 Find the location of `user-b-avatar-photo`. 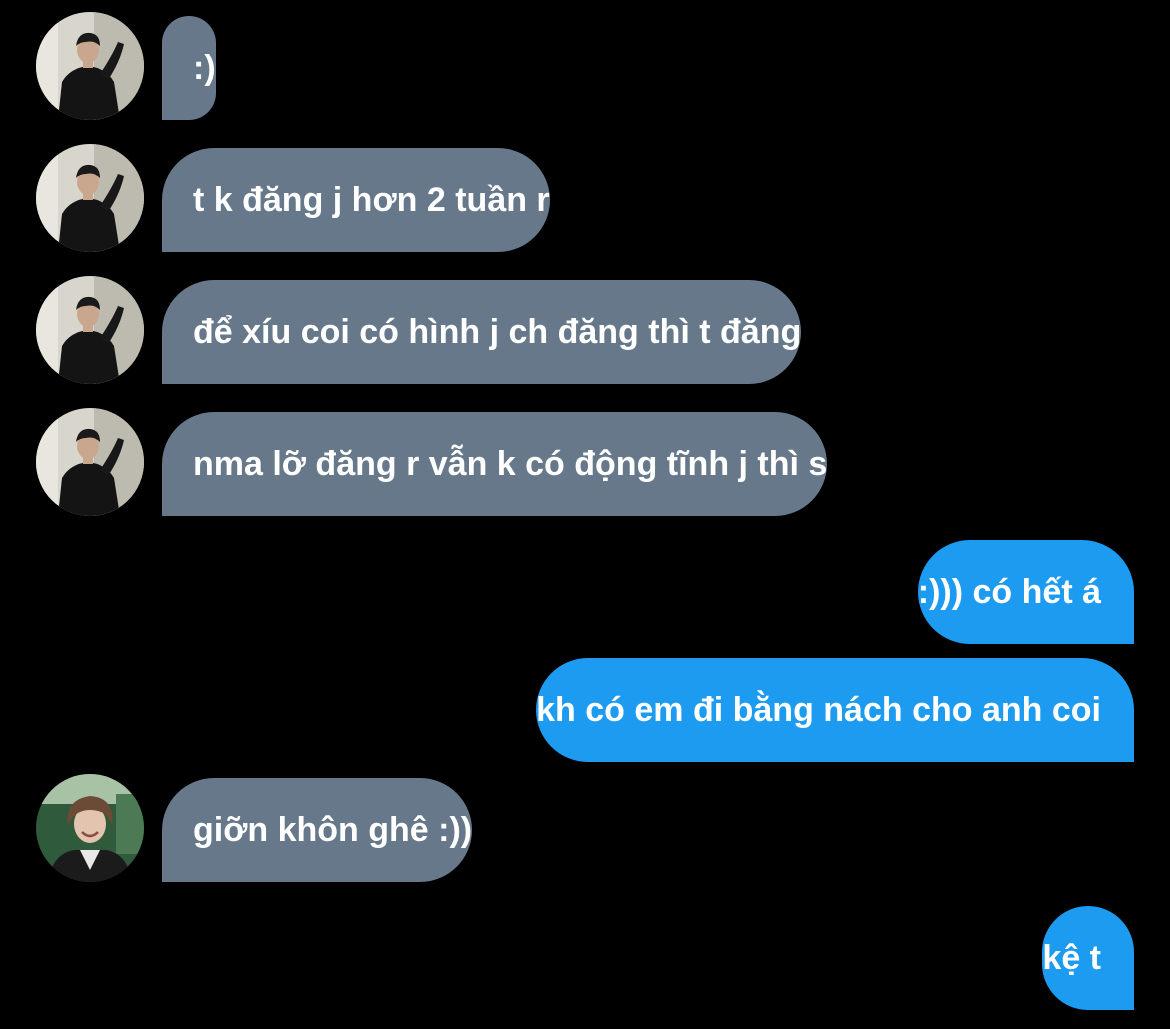

user-b-avatar-photo is located at coordinates (90, 828).